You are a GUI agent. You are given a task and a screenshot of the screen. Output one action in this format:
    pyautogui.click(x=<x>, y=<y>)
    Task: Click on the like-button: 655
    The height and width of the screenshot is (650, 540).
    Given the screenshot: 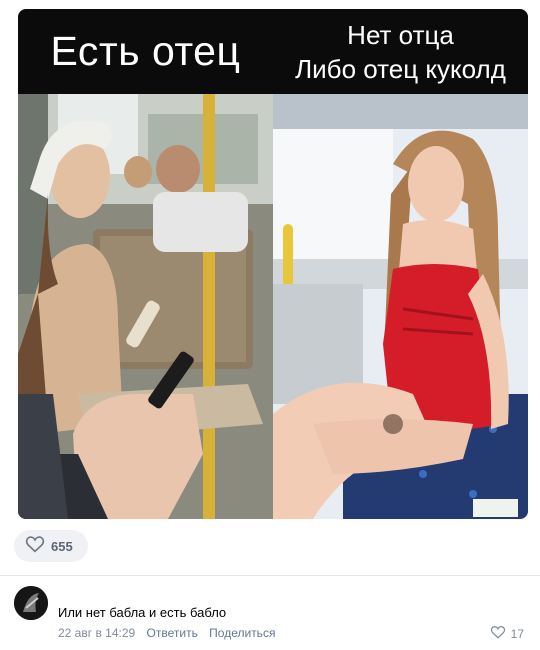 What is the action you would take?
    pyautogui.click(x=51, y=546)
    